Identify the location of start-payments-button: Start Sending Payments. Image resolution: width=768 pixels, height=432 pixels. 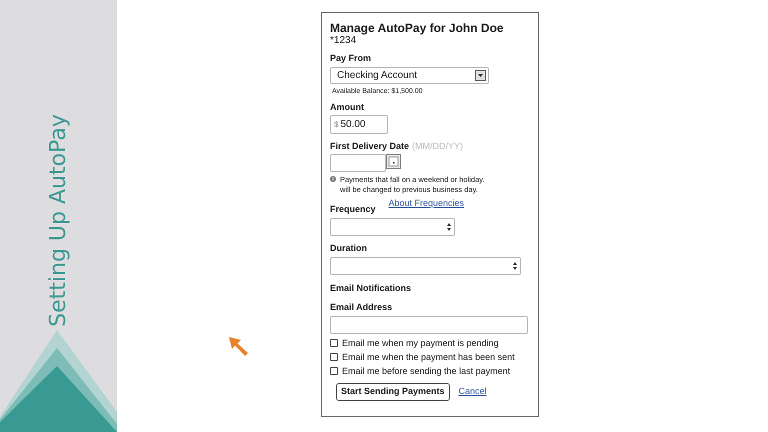
(393, 392).